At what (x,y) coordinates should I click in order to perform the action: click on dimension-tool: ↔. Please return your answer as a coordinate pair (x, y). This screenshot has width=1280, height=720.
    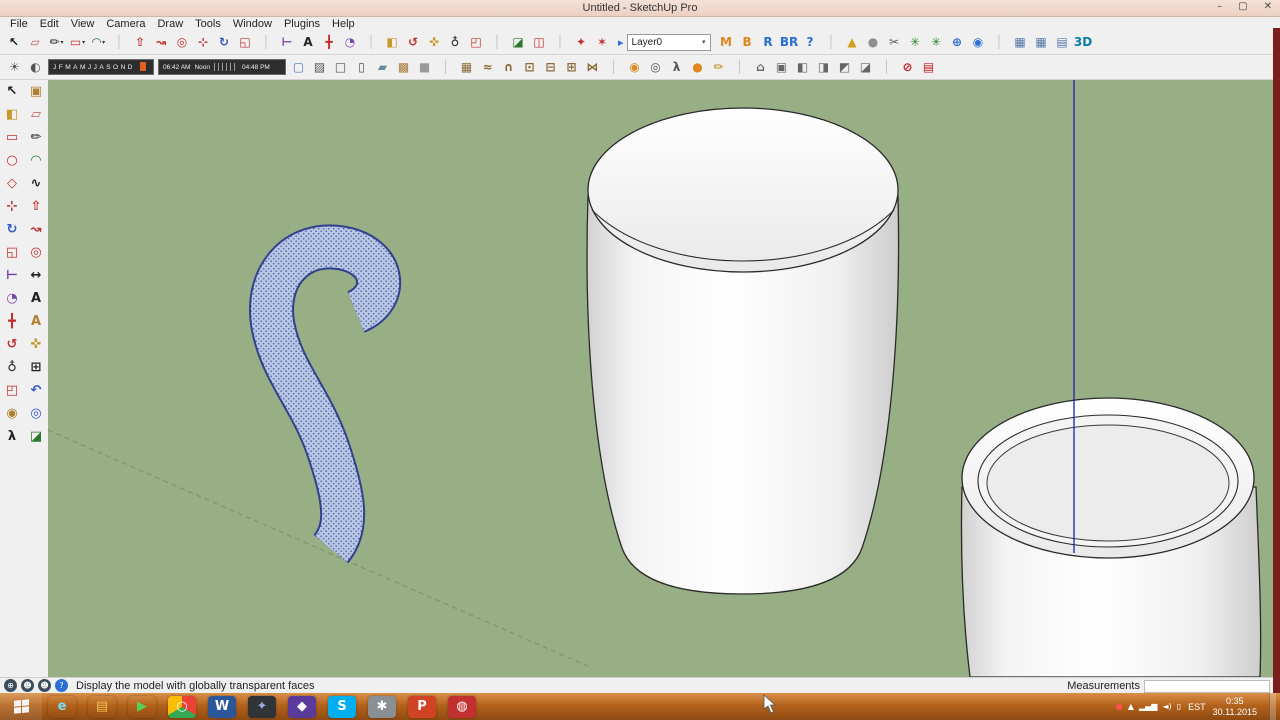
    Looking at the image, I should click on (36, 275).